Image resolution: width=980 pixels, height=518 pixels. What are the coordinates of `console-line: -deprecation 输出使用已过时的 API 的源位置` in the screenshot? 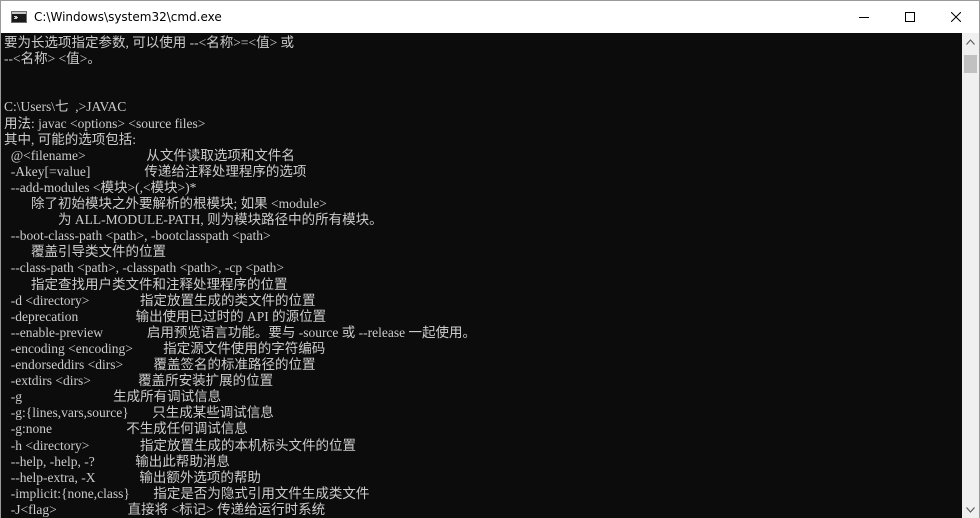 It's located at (165, 316).